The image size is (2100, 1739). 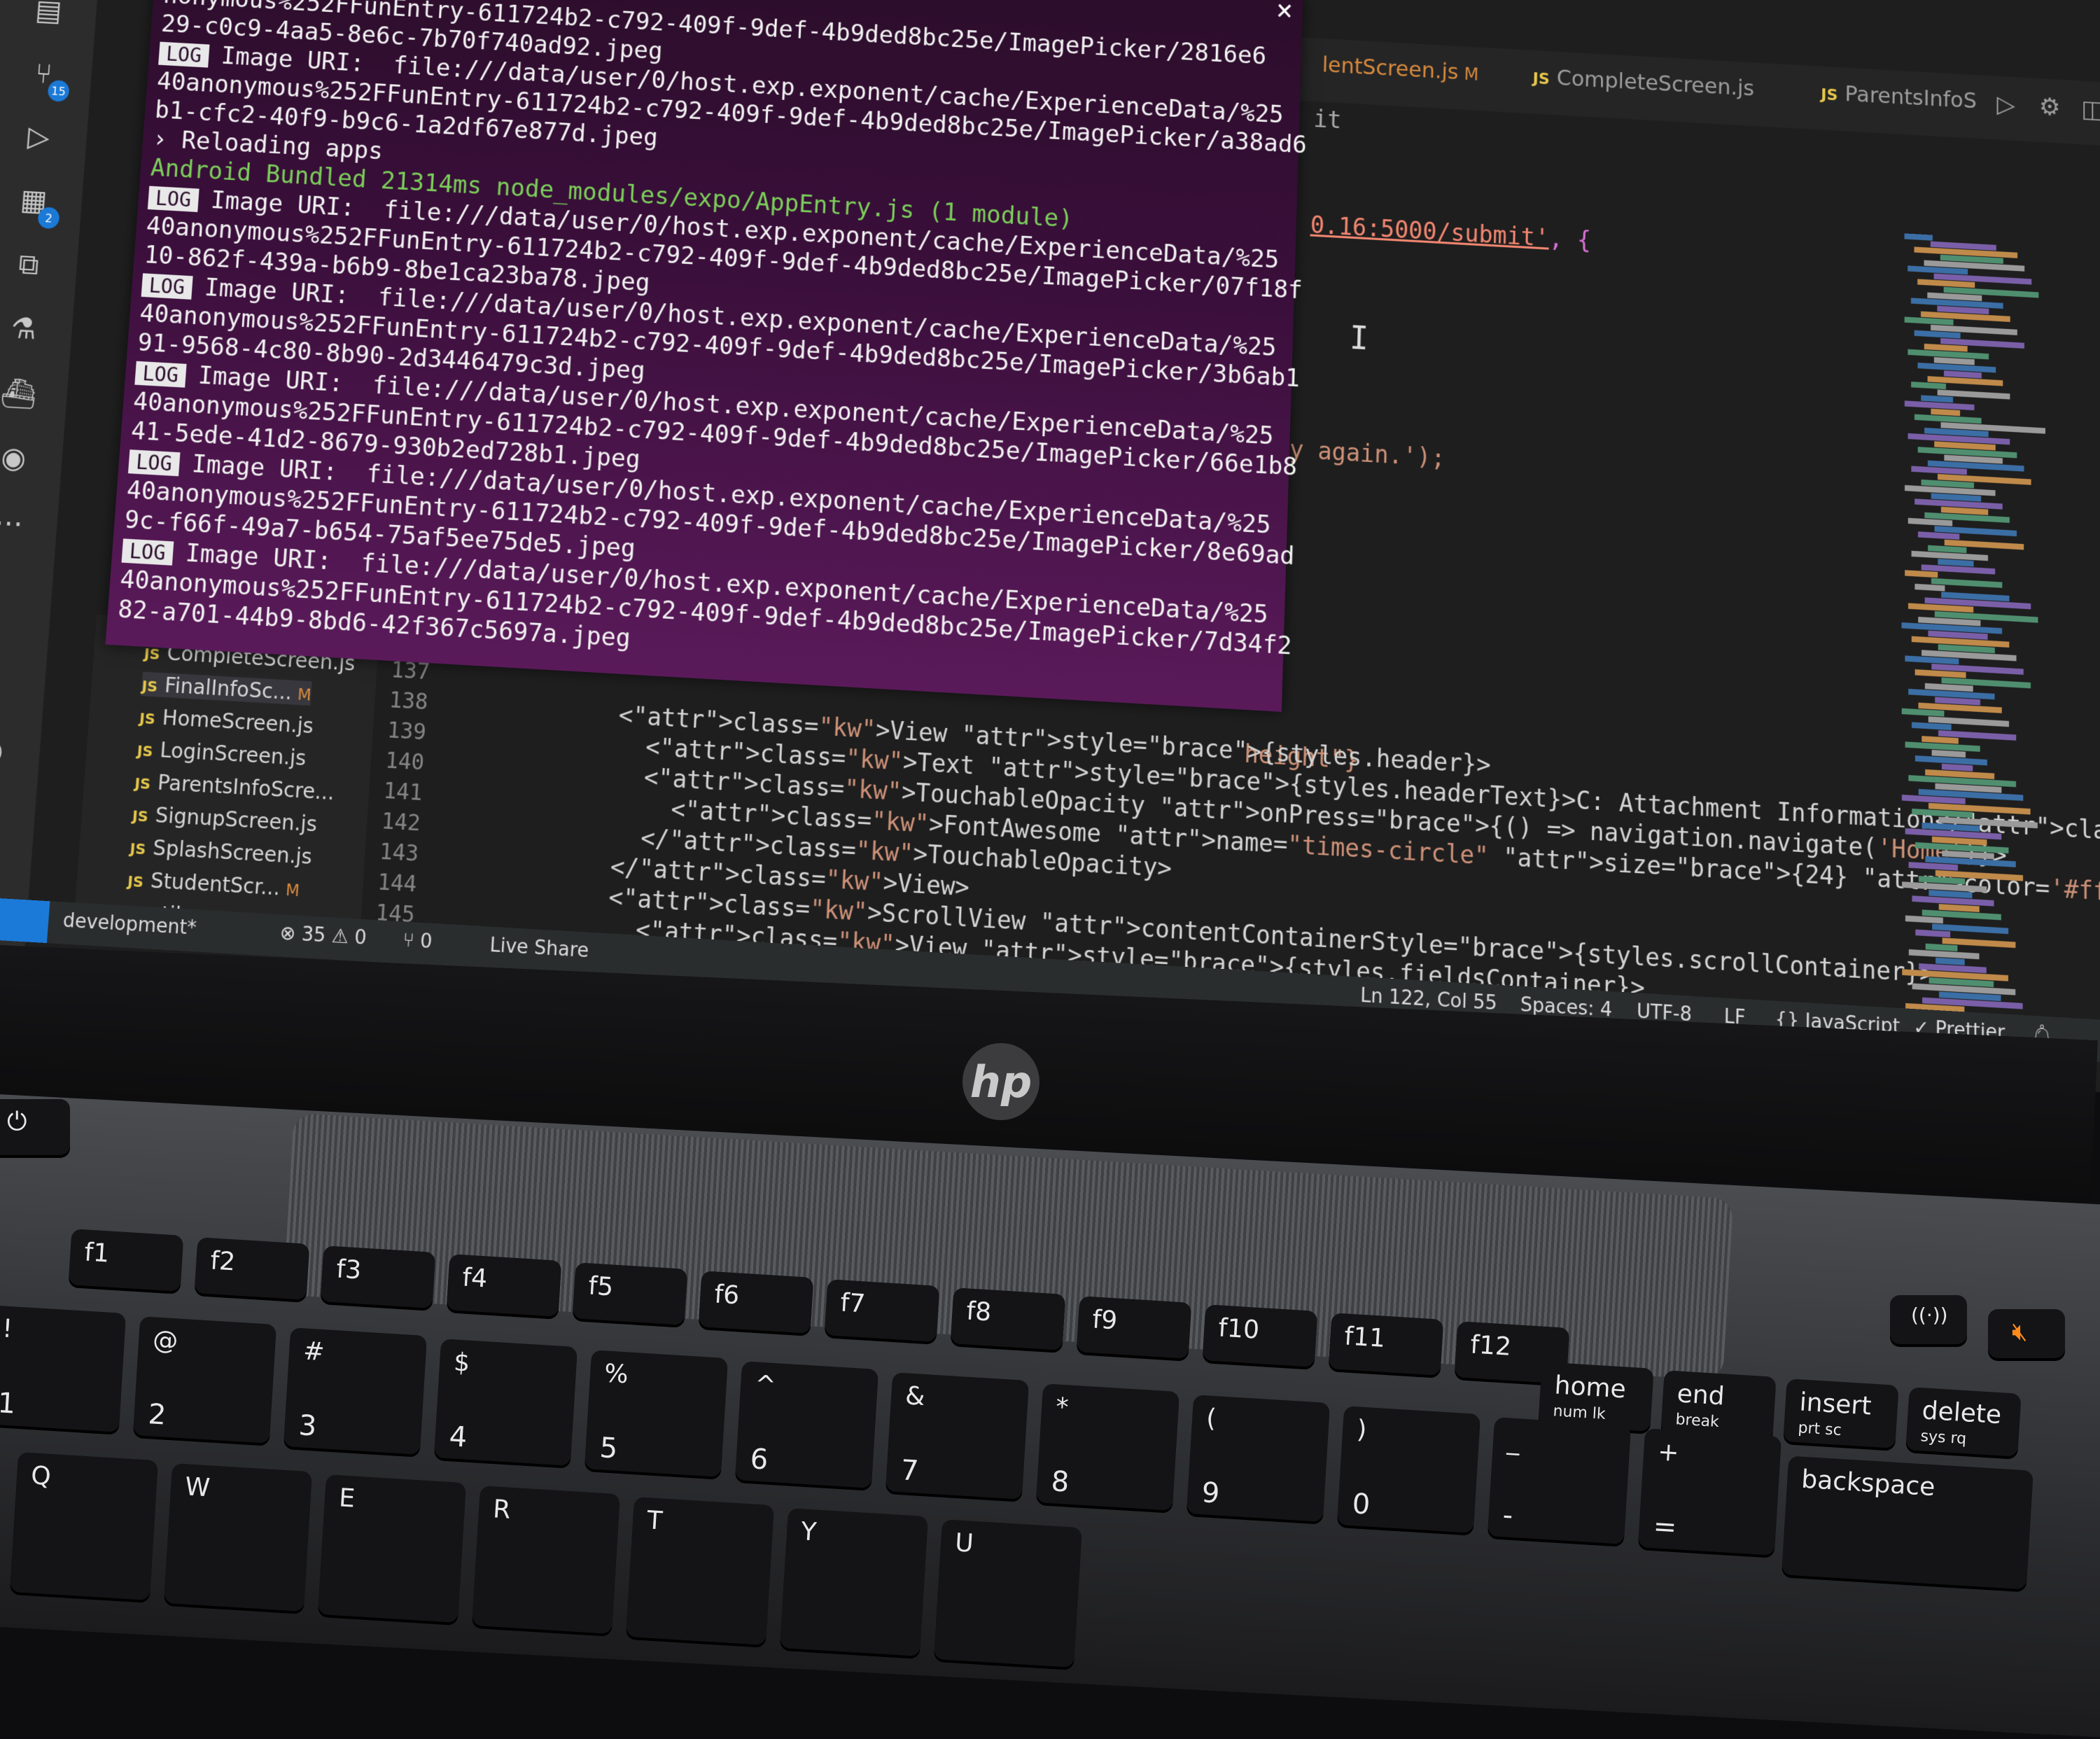 I want to click on close-icon: ×, so click(x=1284, y=13).